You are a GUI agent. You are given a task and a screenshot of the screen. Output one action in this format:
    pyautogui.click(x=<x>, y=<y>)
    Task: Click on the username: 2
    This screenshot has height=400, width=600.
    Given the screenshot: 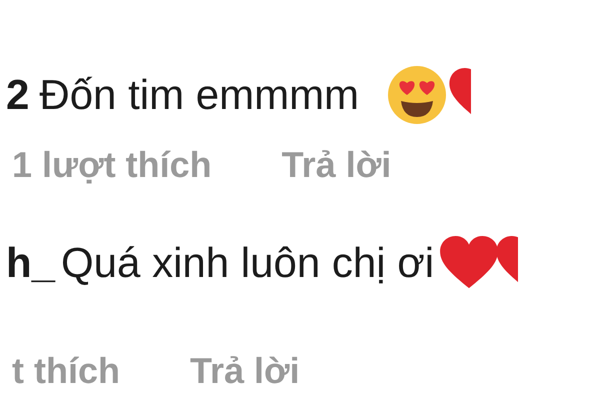 What is the action you would take?
    pyautogui.click(x=18, y=95)
    